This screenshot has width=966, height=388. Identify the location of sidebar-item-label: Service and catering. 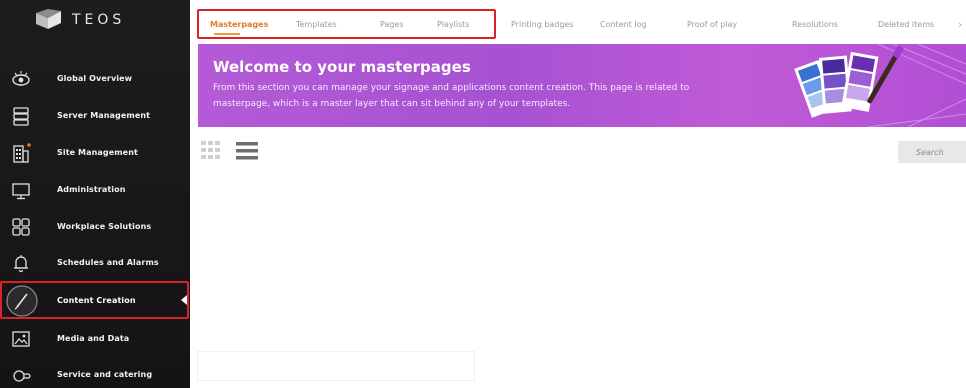
(105, 374).